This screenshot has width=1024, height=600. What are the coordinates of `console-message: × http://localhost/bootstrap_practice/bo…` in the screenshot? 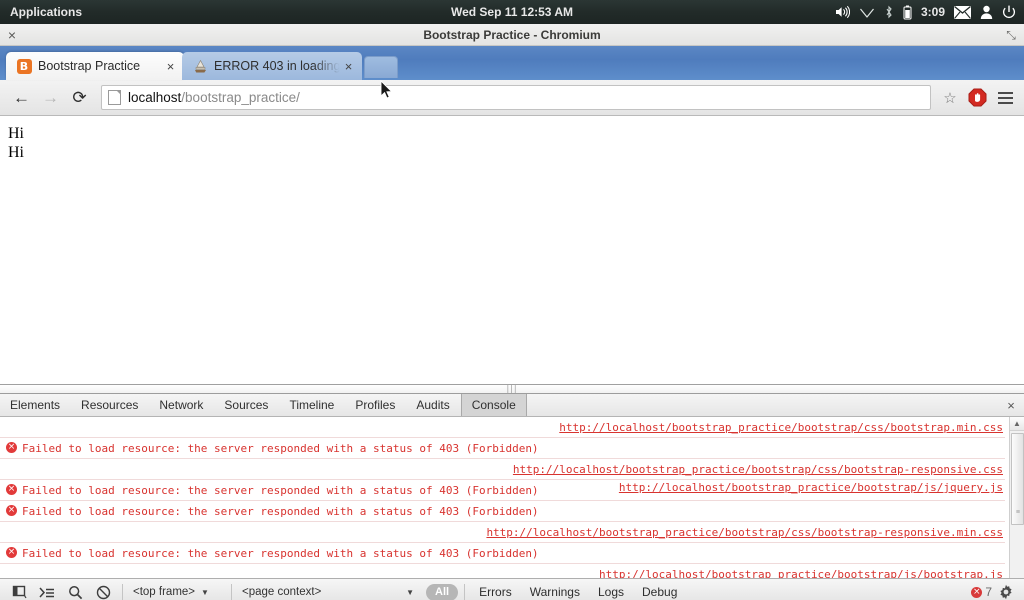 It's located at (502, 490).